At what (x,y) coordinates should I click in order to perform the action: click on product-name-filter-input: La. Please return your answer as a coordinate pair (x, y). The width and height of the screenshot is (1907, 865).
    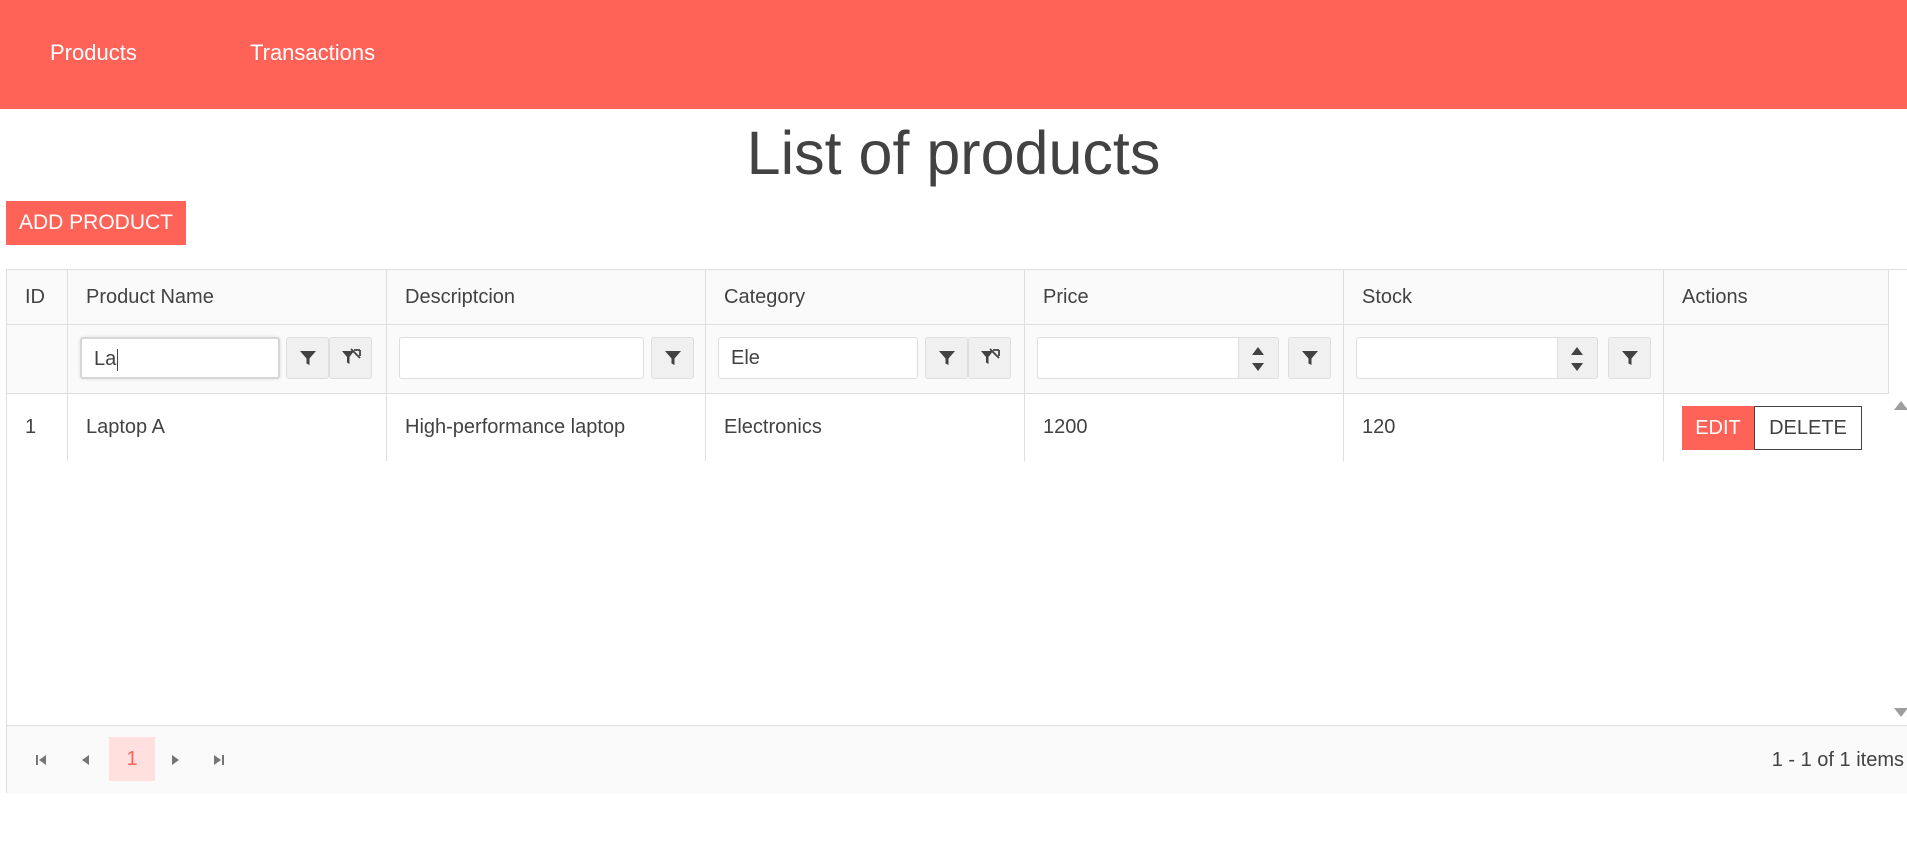
    Looking at the image, I should click on (180, 358).